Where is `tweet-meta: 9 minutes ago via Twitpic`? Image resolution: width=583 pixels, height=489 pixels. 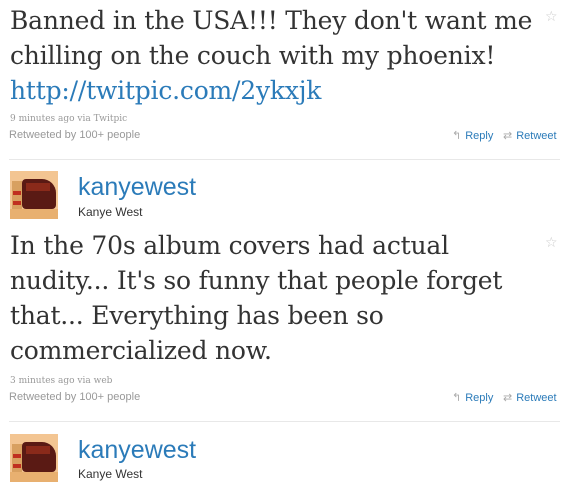 tweet-meta: 9 minutes ago via Twitpic is located at coordinates (69, 119).